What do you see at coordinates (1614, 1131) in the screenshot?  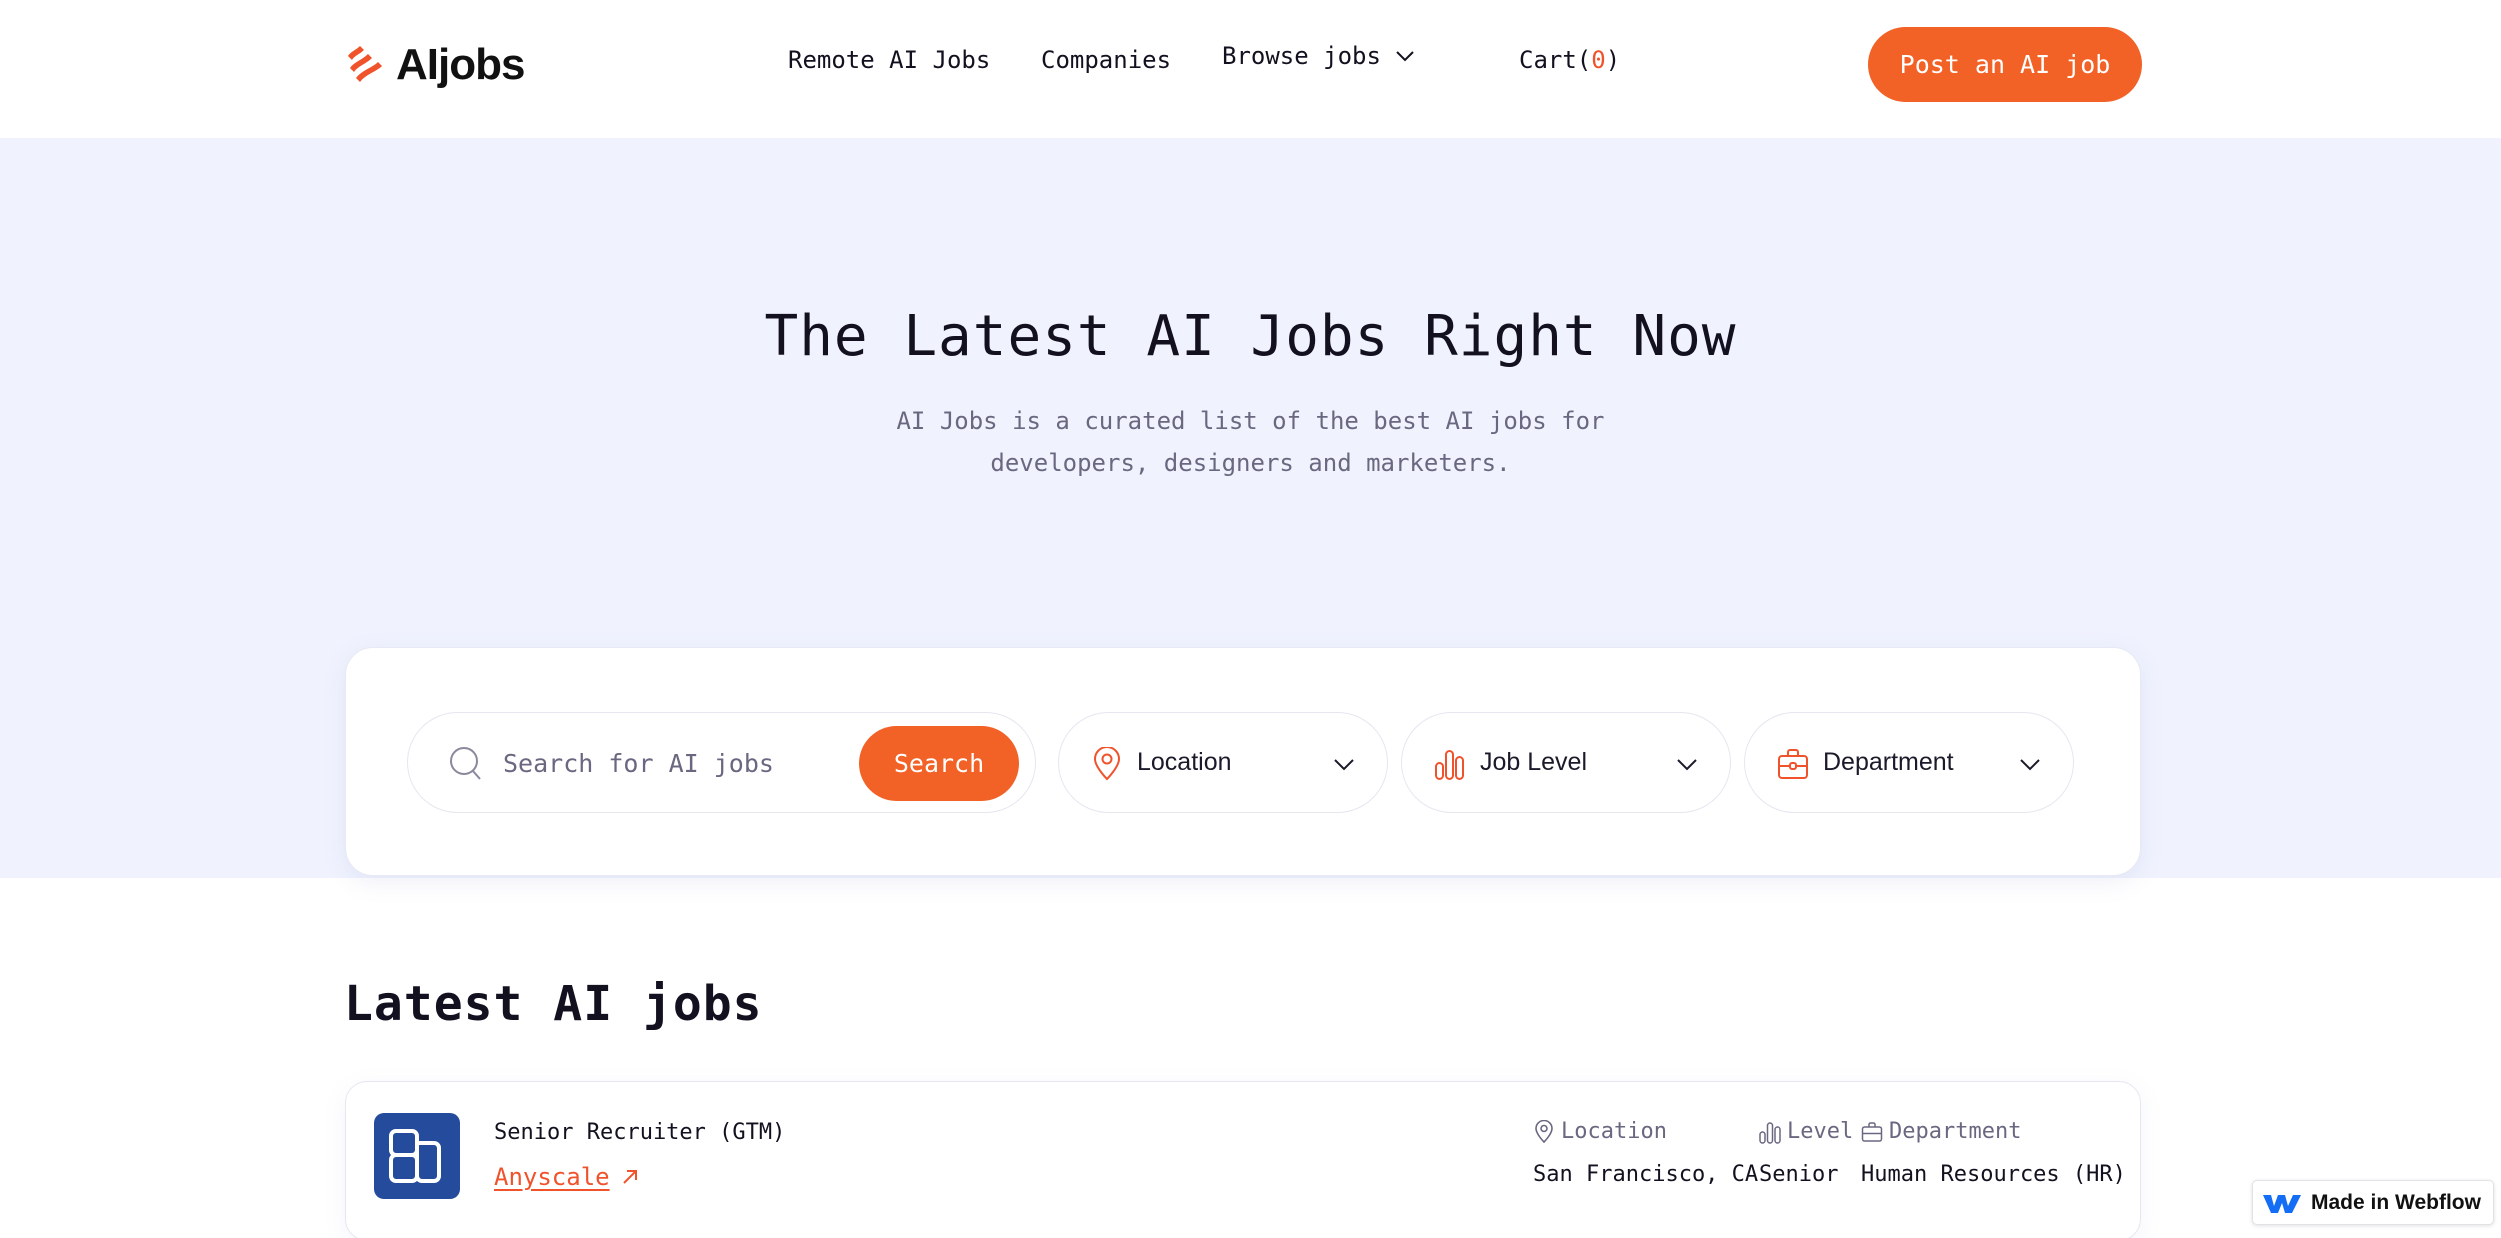 I see `location-label-text: Location` at bounding box center [1614, 1131].